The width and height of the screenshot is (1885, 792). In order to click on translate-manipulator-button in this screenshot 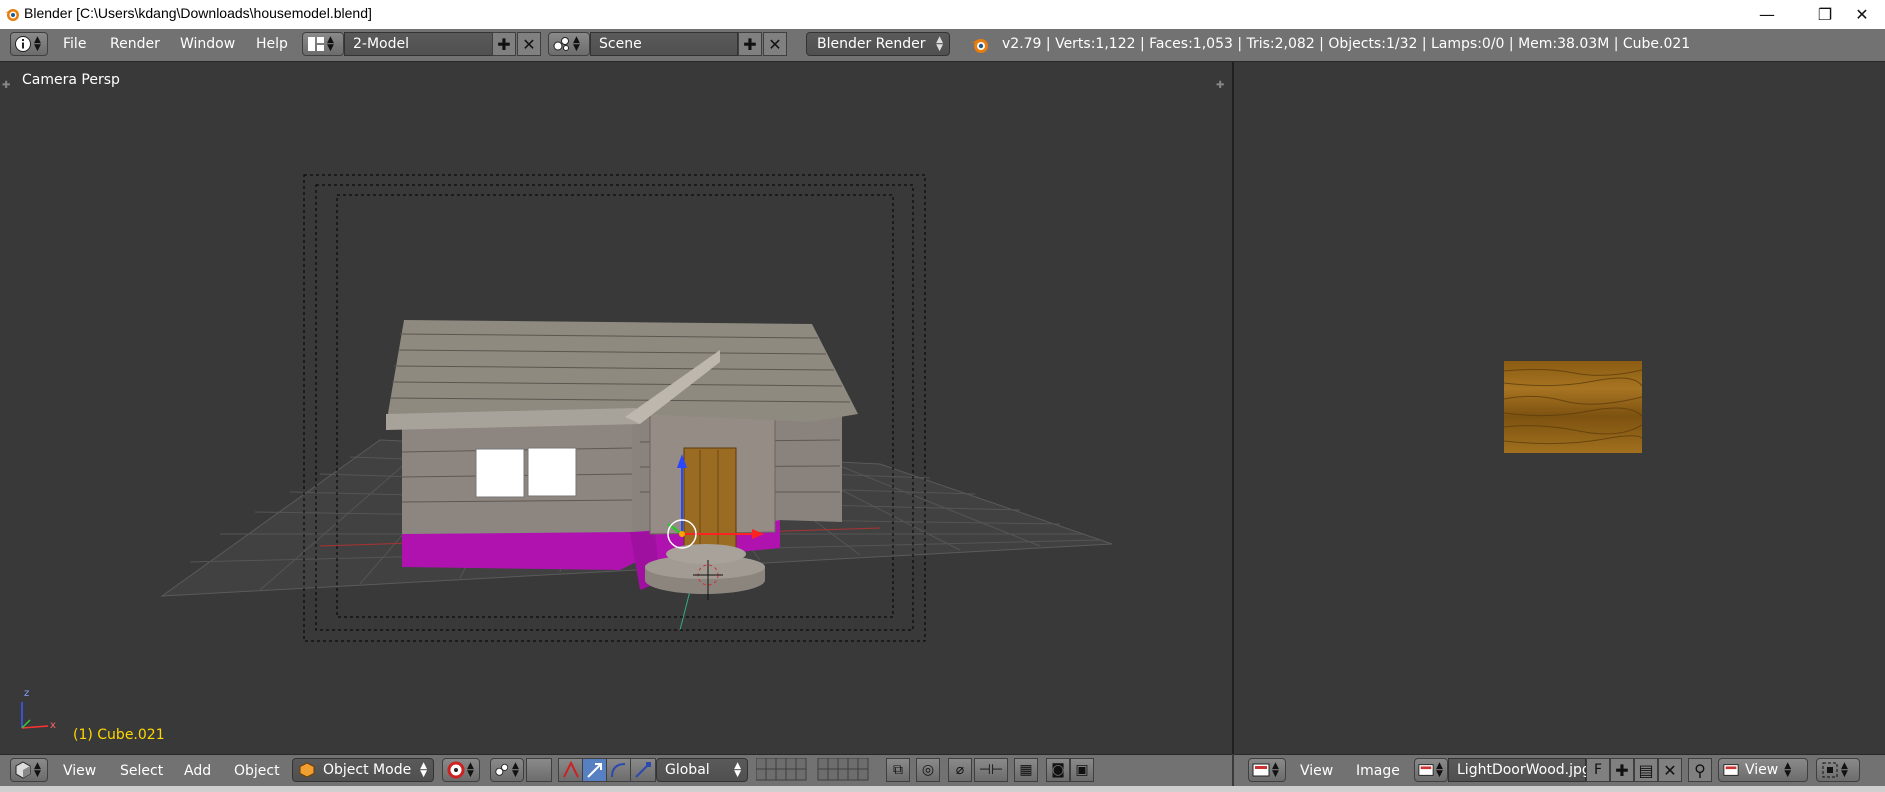, I will do `click(571, 770)`.